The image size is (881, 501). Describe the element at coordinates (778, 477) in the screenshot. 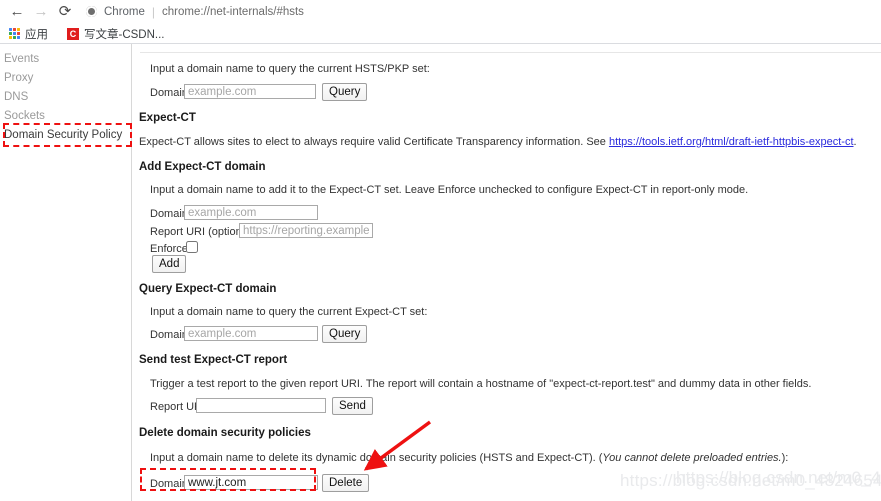

I see `watermark-text-overlay: https://blog.csdn.net/m0_48246547/q` at that location.